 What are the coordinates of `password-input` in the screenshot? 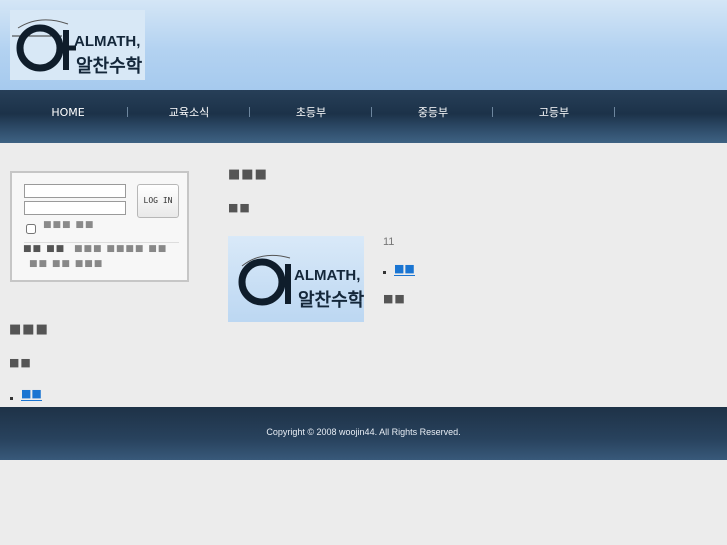 It's located at (75, 208).